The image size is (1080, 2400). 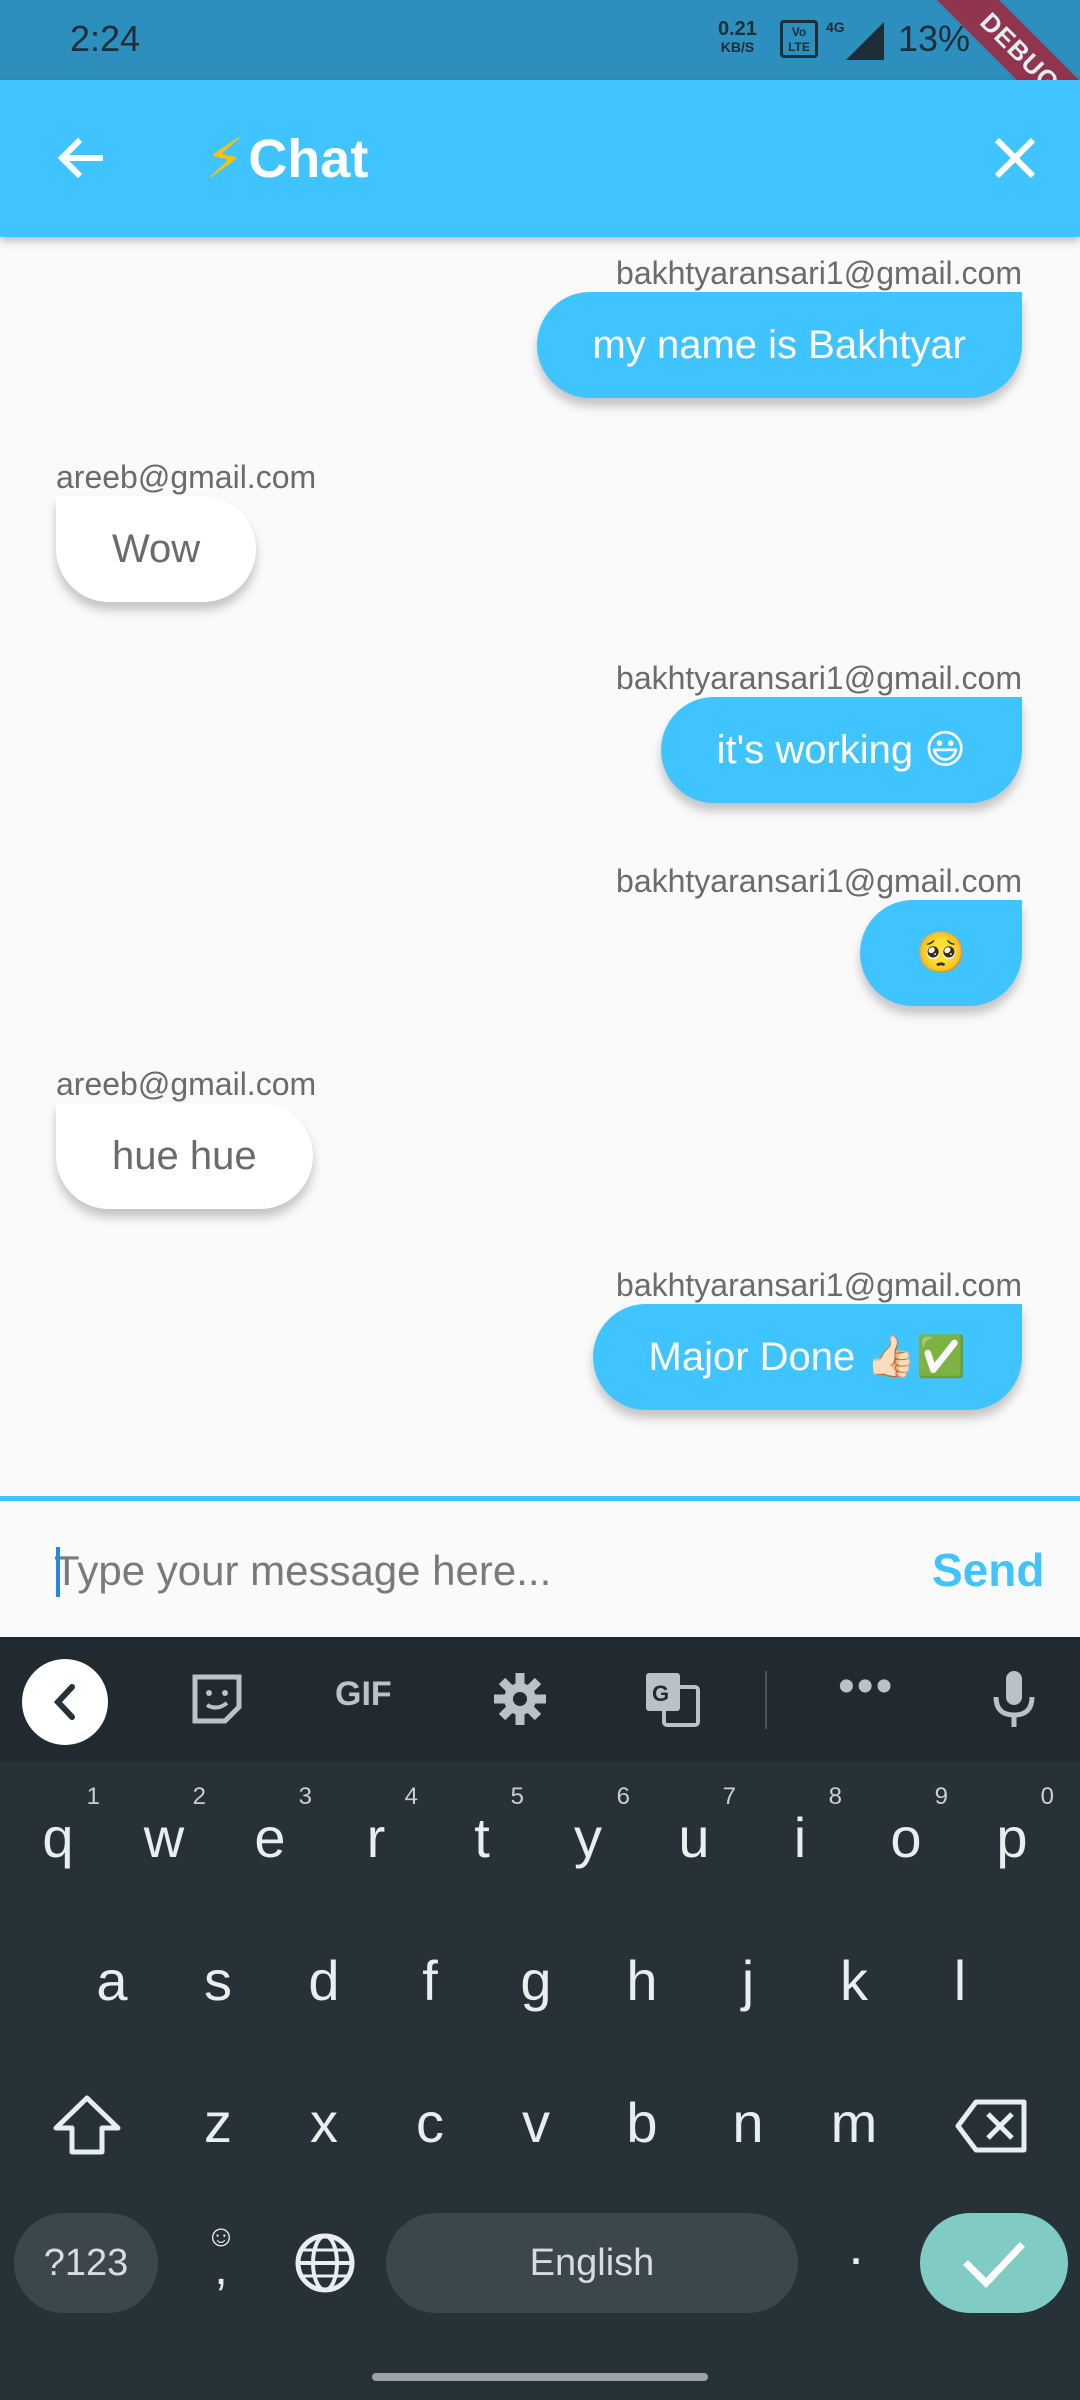 What do you see at coordinates (866, 1686) in the screenshot?
I see `more-options-icon: •••` at bounding box center [866, 1686].